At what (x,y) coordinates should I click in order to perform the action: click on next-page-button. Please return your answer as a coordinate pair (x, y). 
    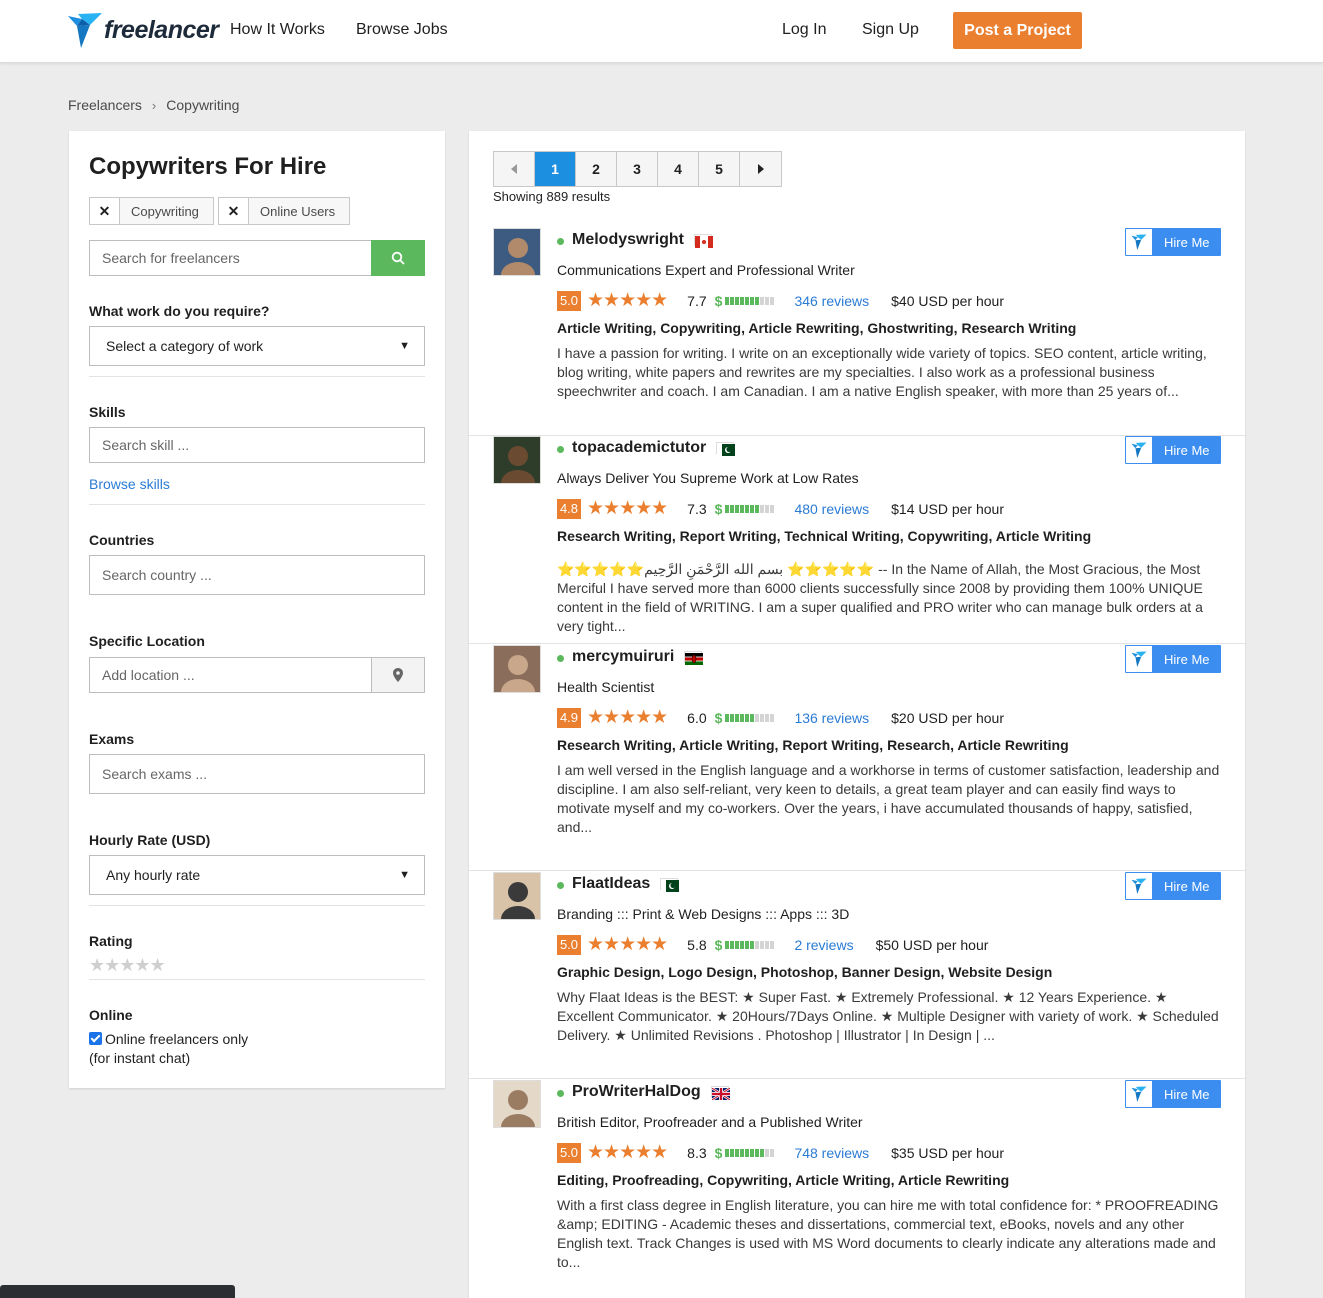
    Looking at the image, I should click on (760, 169).